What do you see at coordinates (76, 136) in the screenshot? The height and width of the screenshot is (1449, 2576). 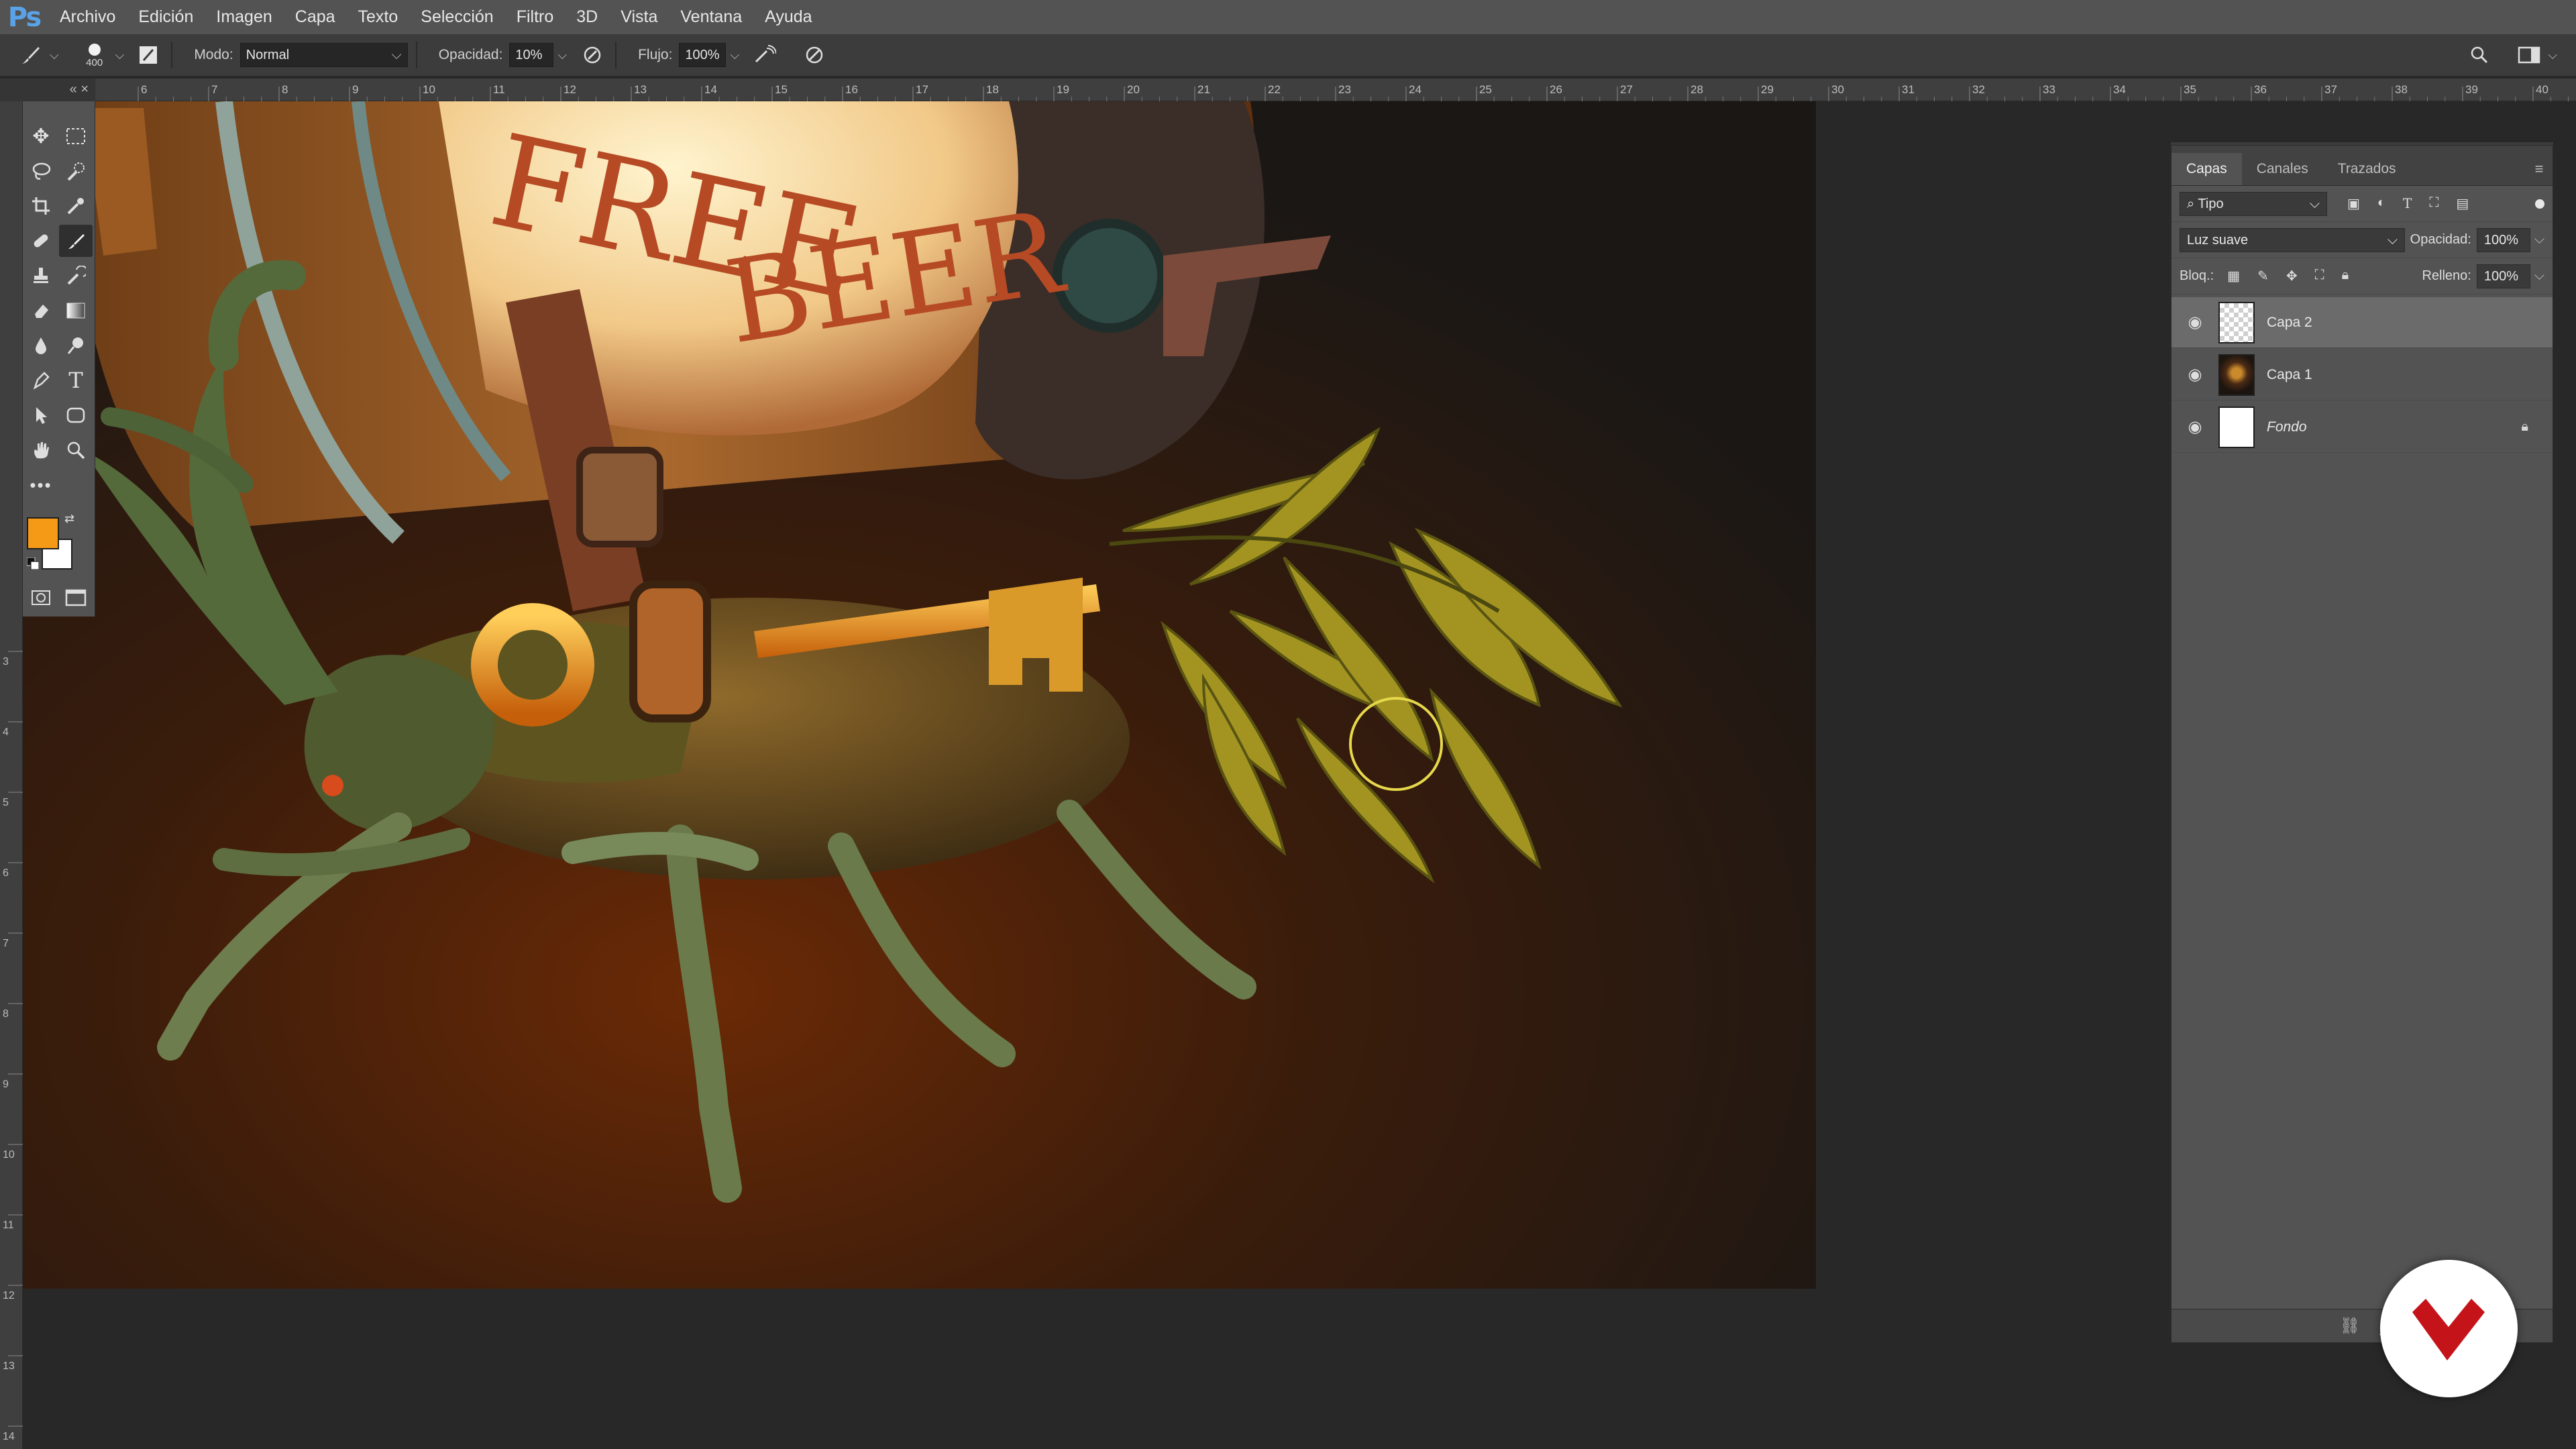 I see `marquee-tool-icon` at bounding box center [76, 136].